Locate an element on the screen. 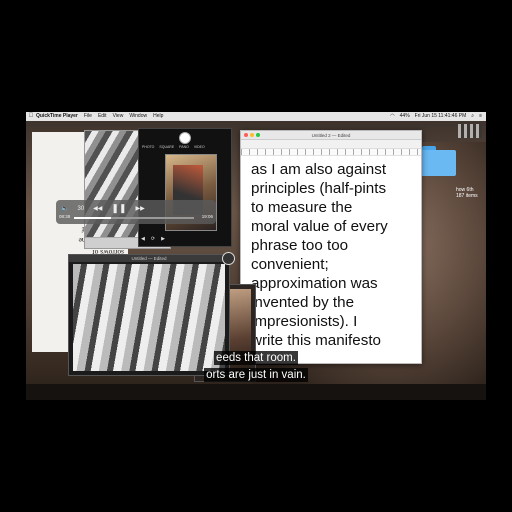 This screenshot has width=512, height=512. camera-controls: ◀ ⟳ ▶ is located at coordinates (153, 239).